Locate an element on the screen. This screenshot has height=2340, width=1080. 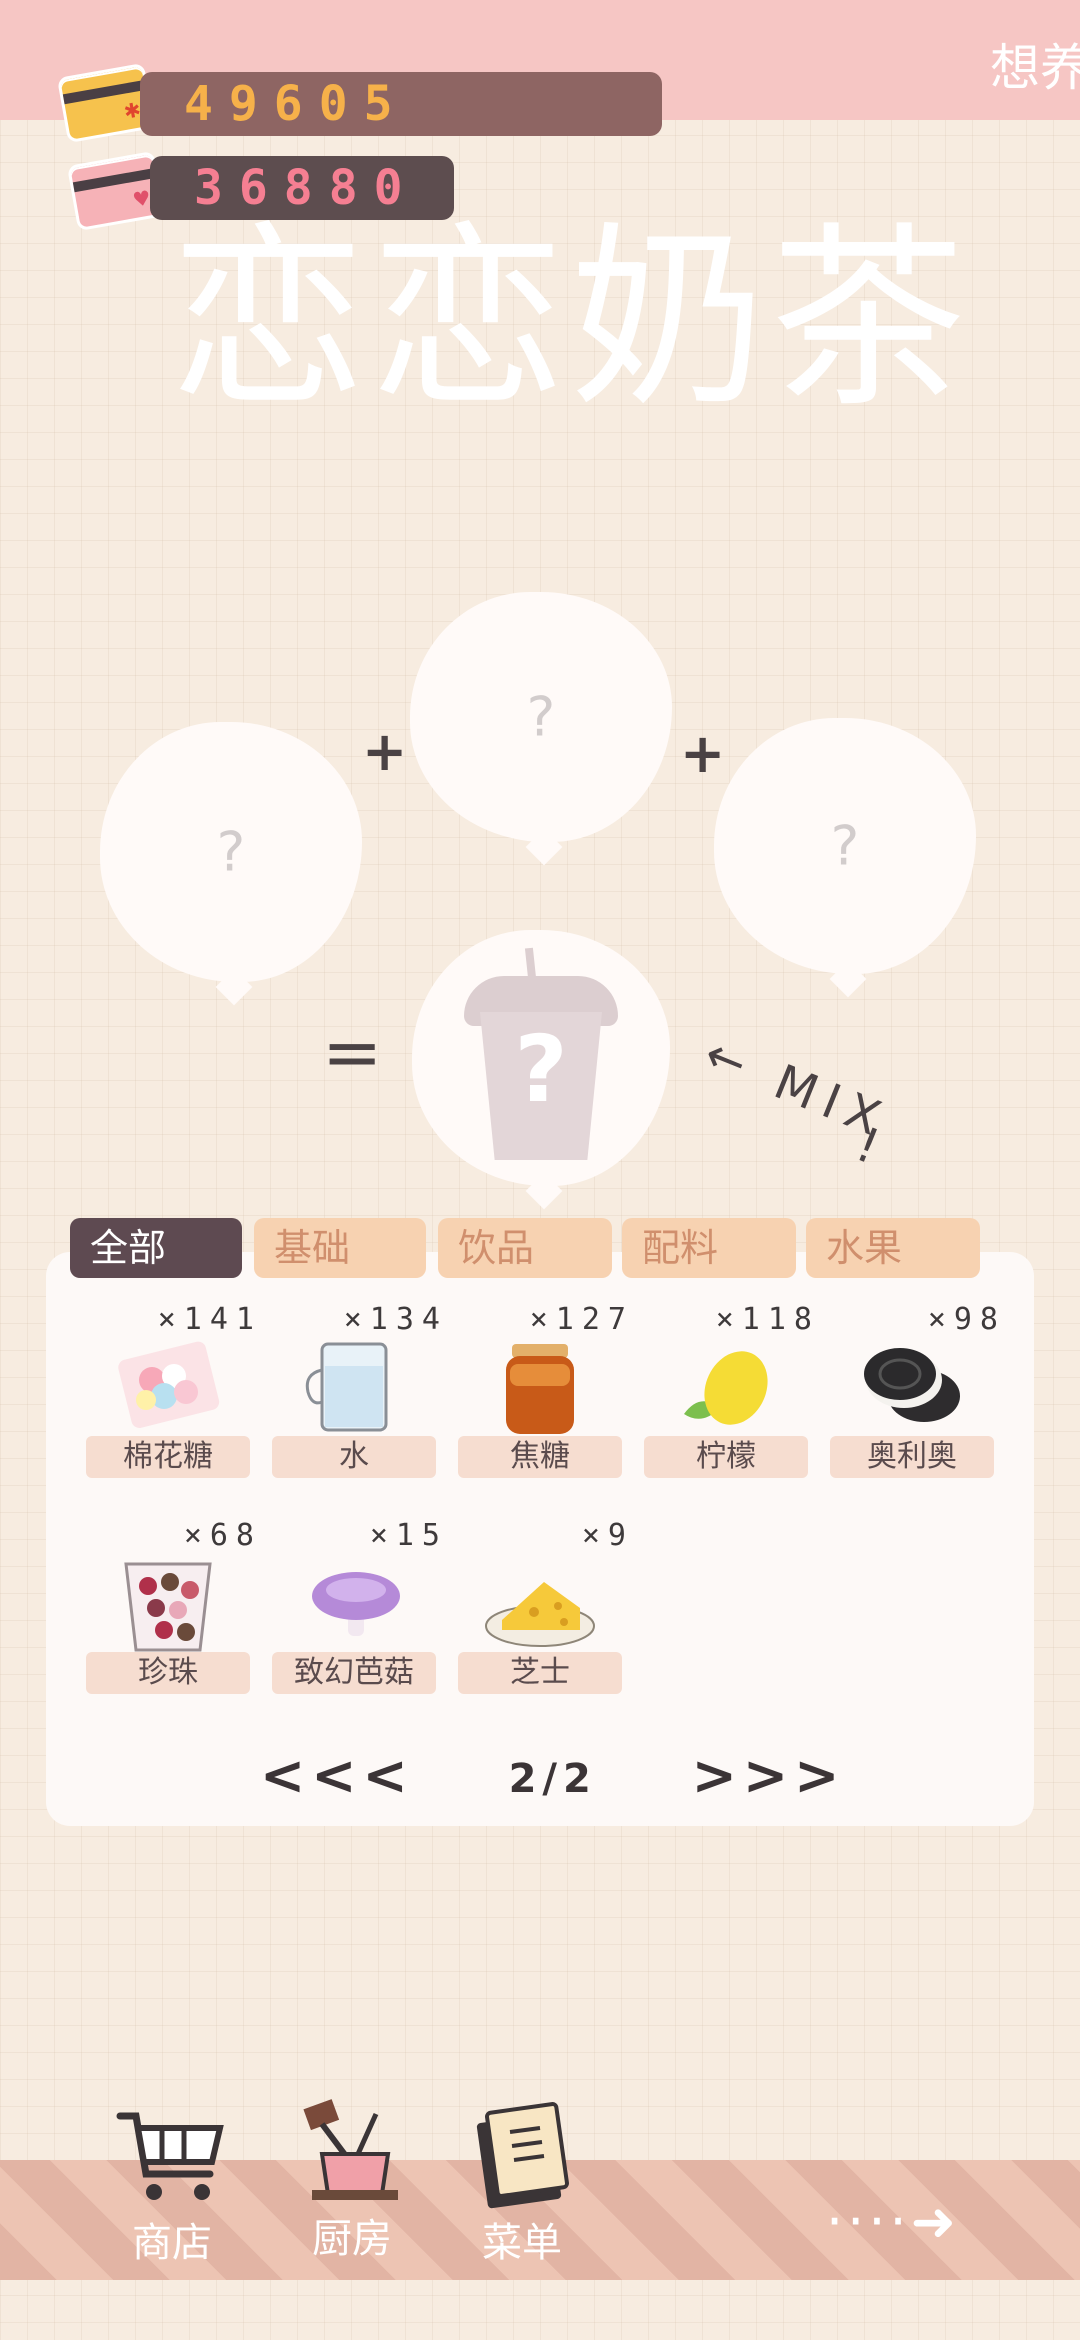
tab-fruit: 水果 is located at coordinates (893, 1248).